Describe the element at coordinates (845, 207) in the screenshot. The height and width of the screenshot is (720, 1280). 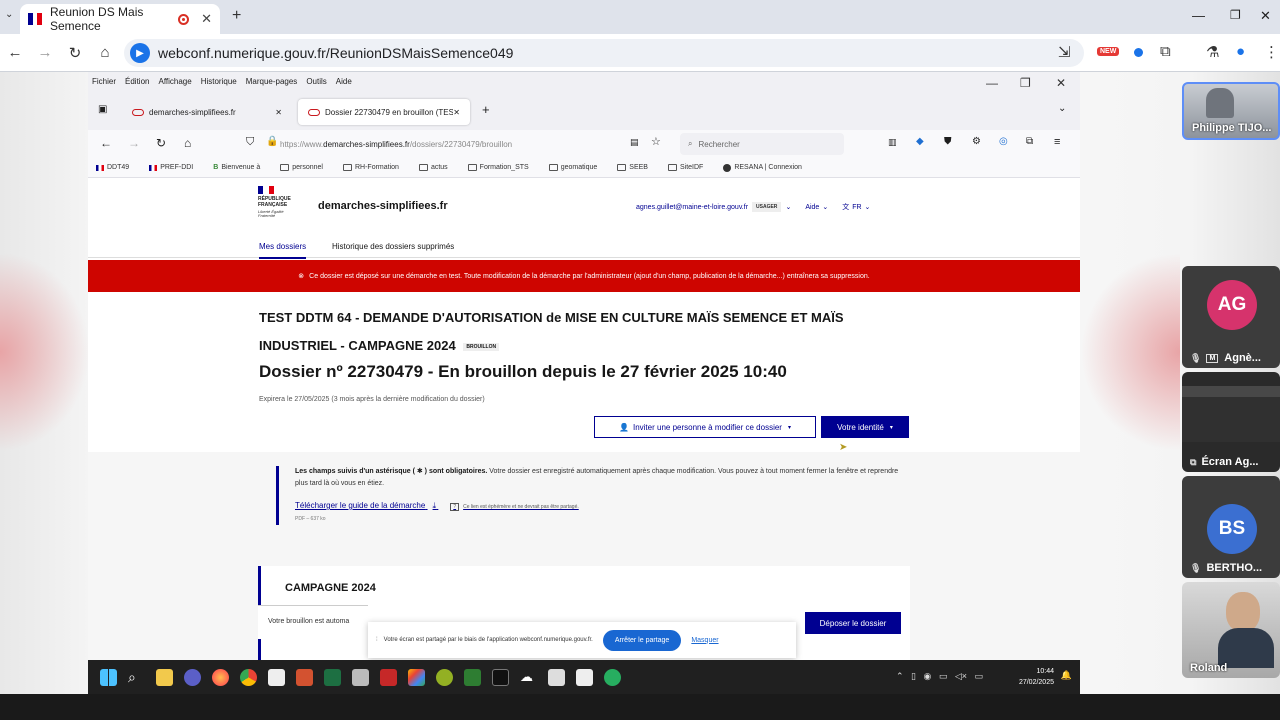
I see `translate-icon: 文` at that location.